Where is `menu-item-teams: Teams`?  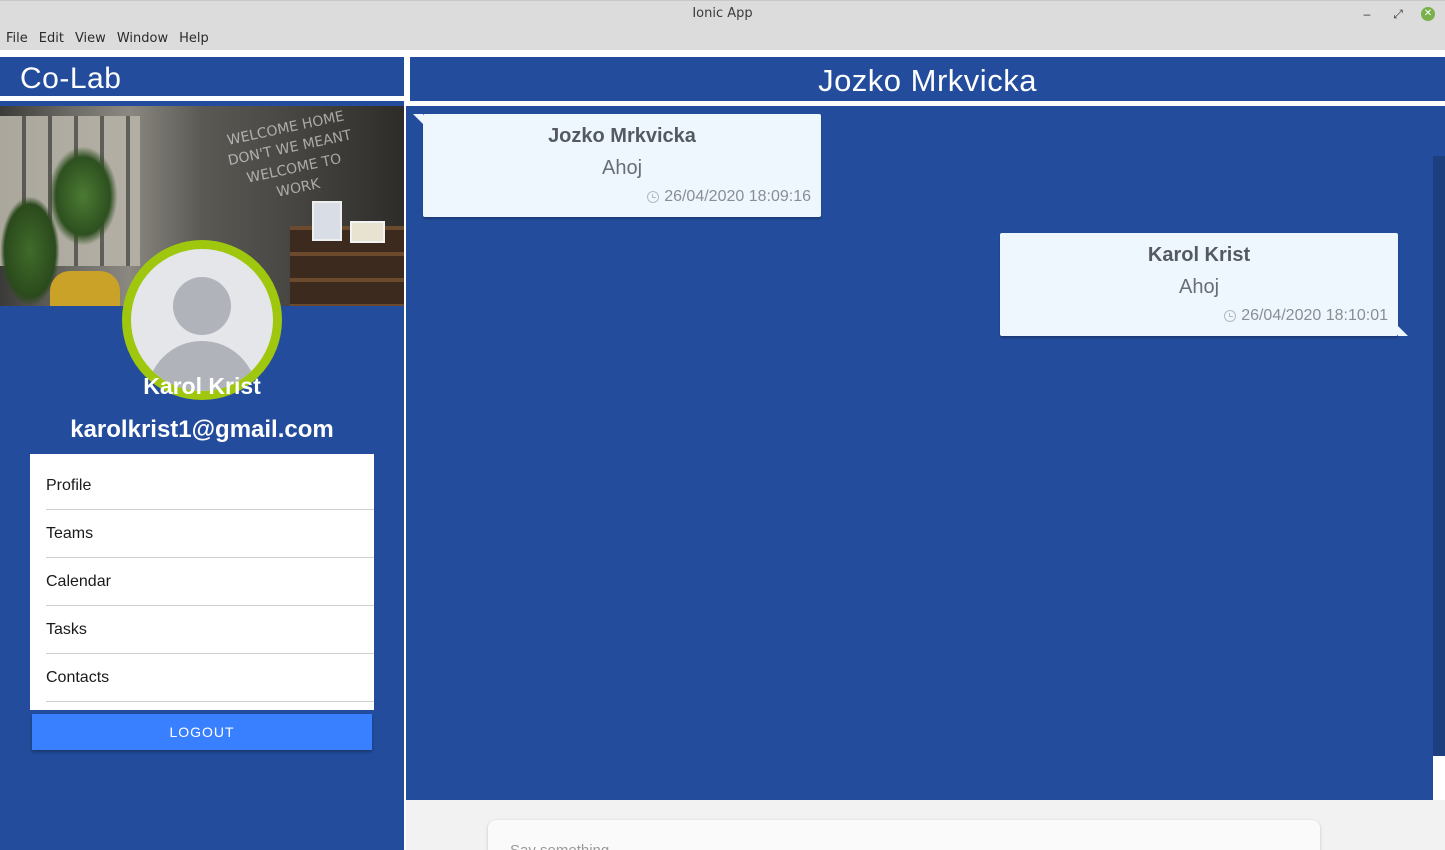
menu-item-teams: Teams is located at coordinates (210, 534).